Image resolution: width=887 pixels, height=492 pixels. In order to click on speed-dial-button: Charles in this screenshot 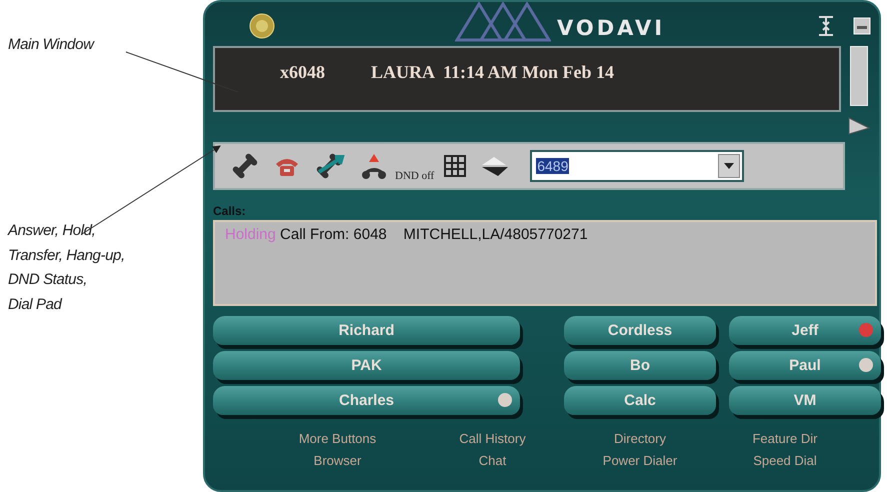, I will do `click(366, 400)`.